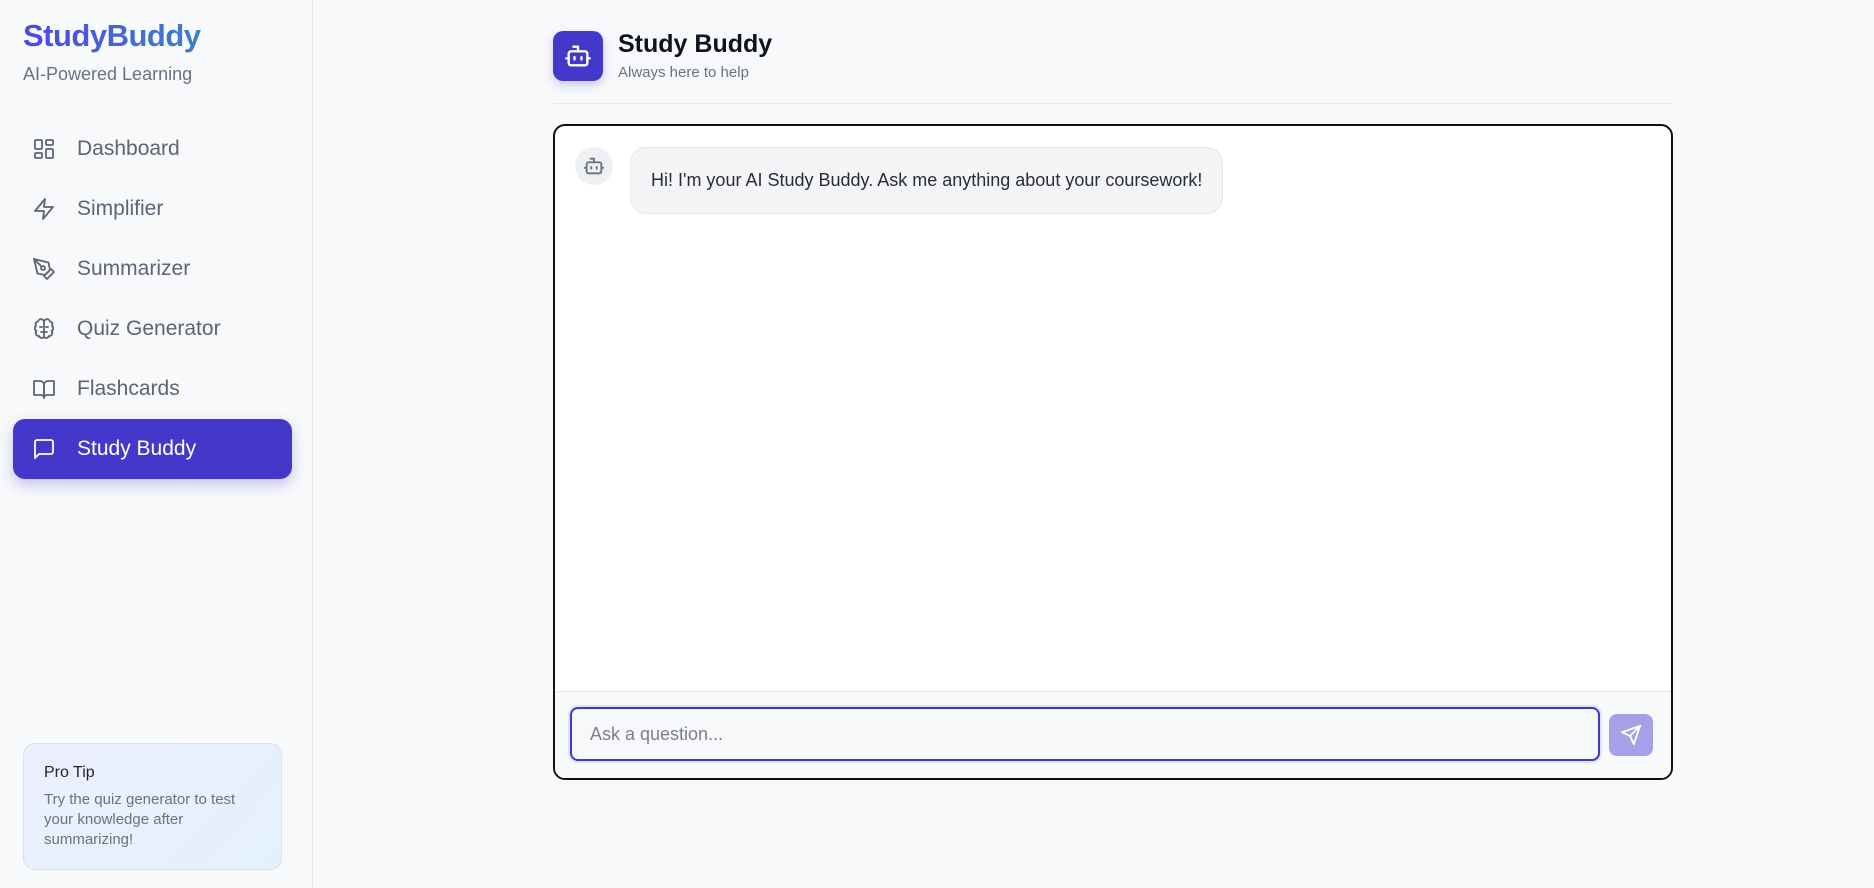  Describe the element at coordinates (1113, 103) in the screenshot. I see `header-divider` at that location.